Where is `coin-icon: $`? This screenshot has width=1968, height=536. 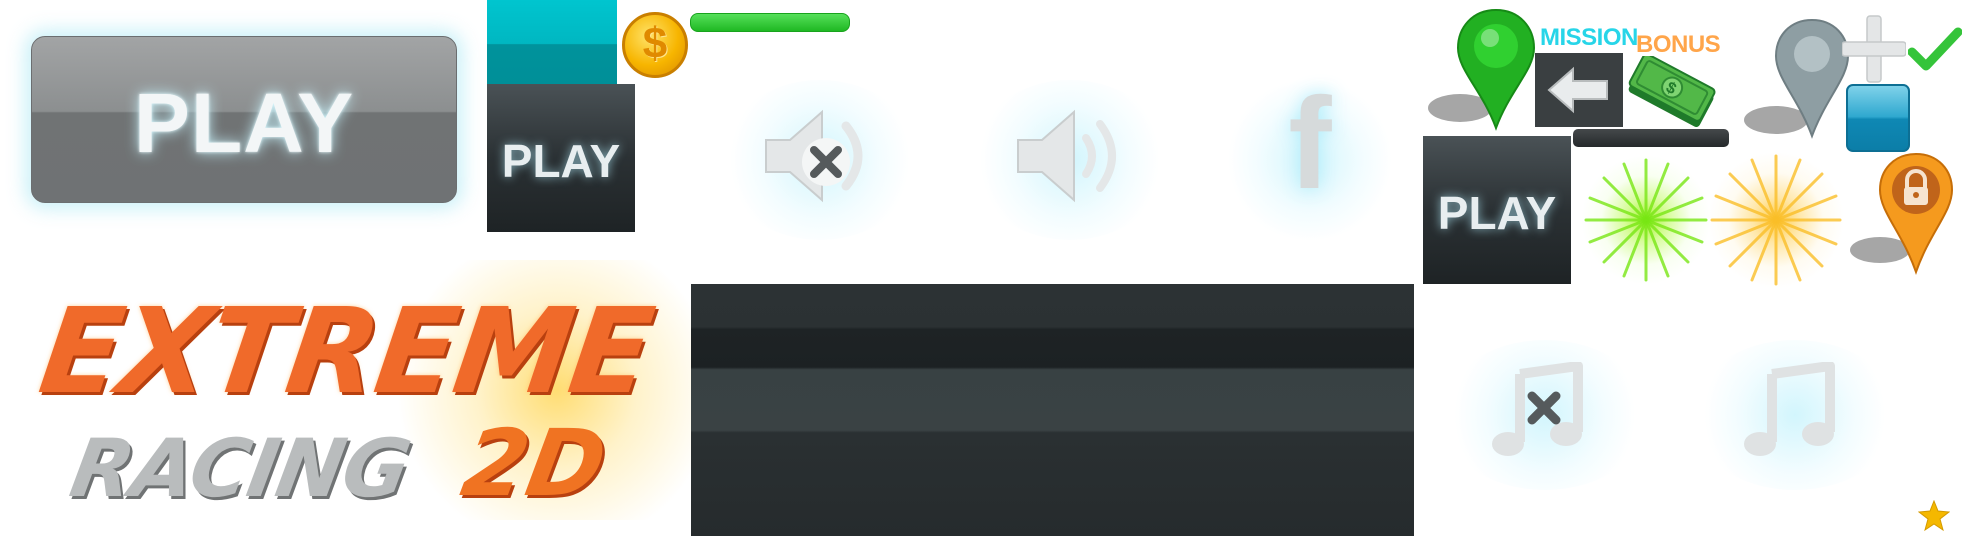
coin-icon: $ is located at coordinates (655, 45).